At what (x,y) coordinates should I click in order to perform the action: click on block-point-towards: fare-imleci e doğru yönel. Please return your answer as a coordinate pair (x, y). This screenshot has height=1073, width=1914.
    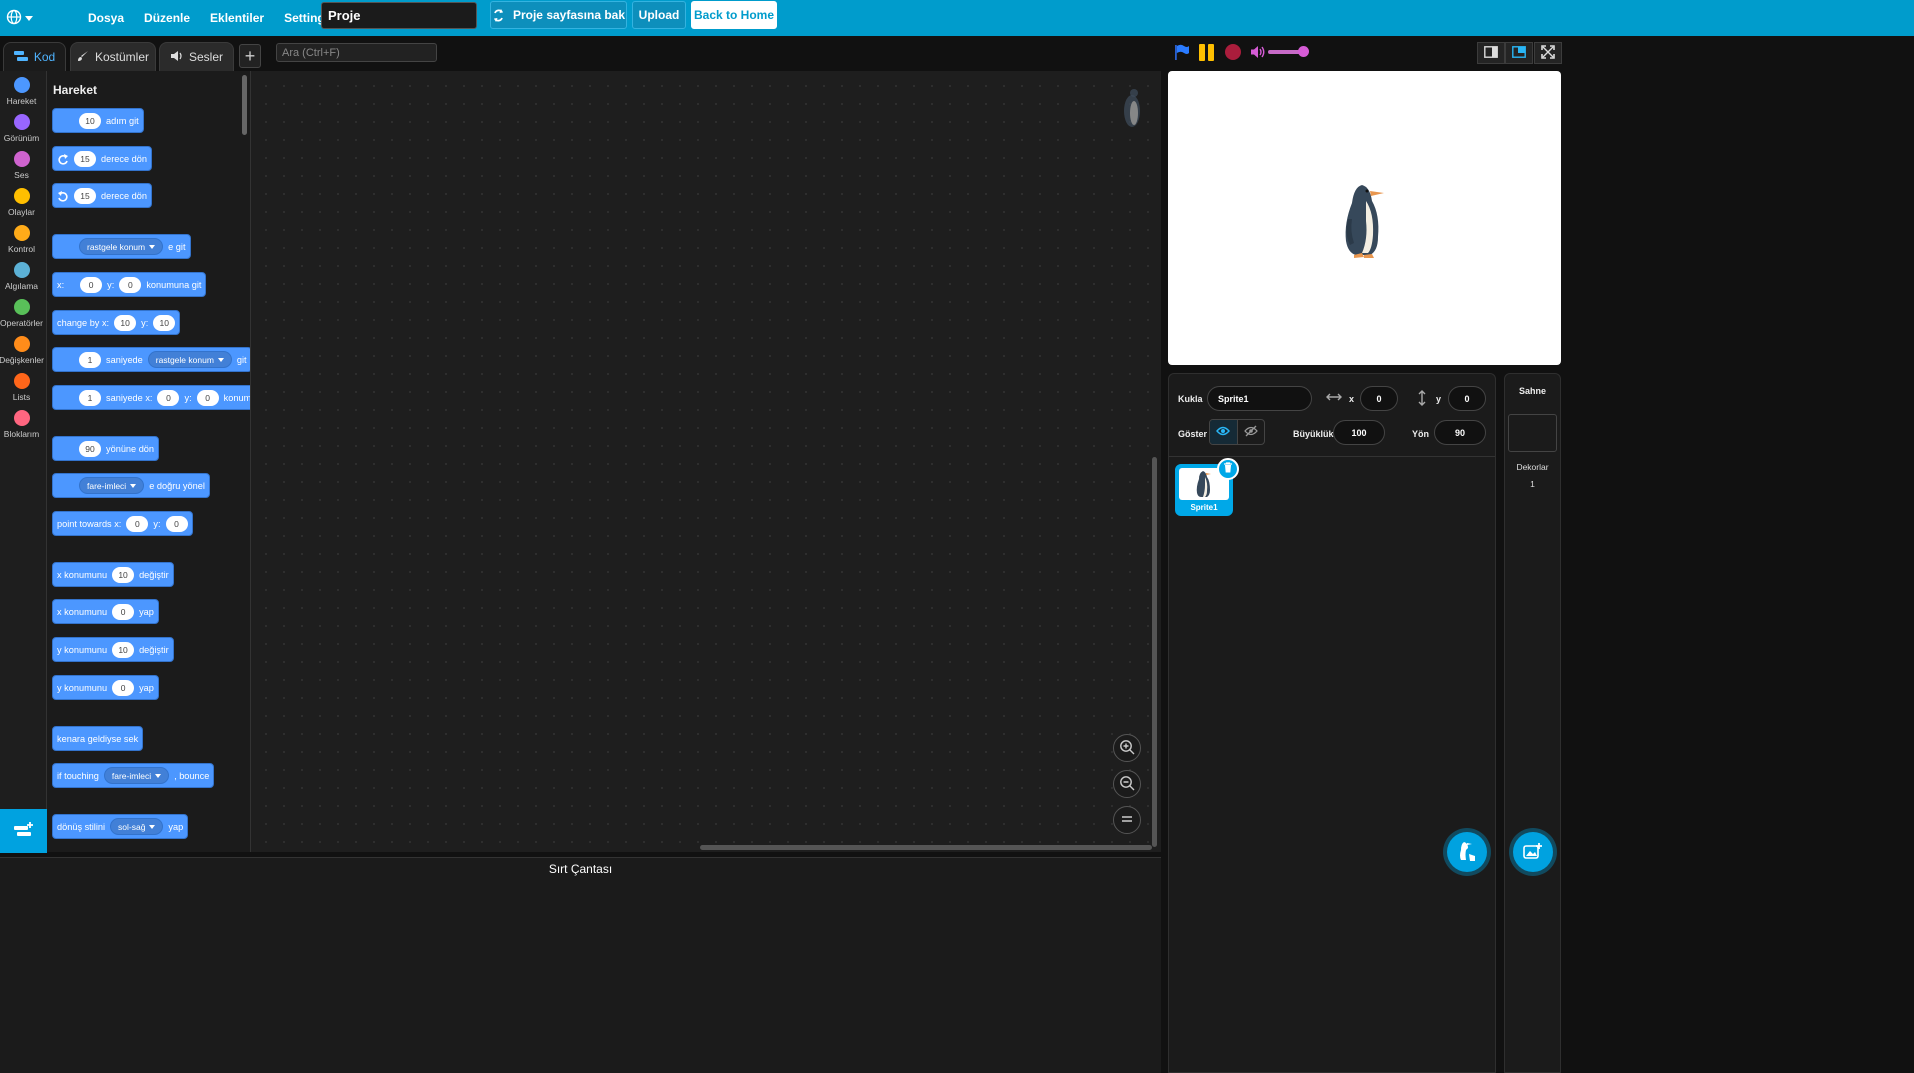
    Looking at the image, I should click on (131, 485).